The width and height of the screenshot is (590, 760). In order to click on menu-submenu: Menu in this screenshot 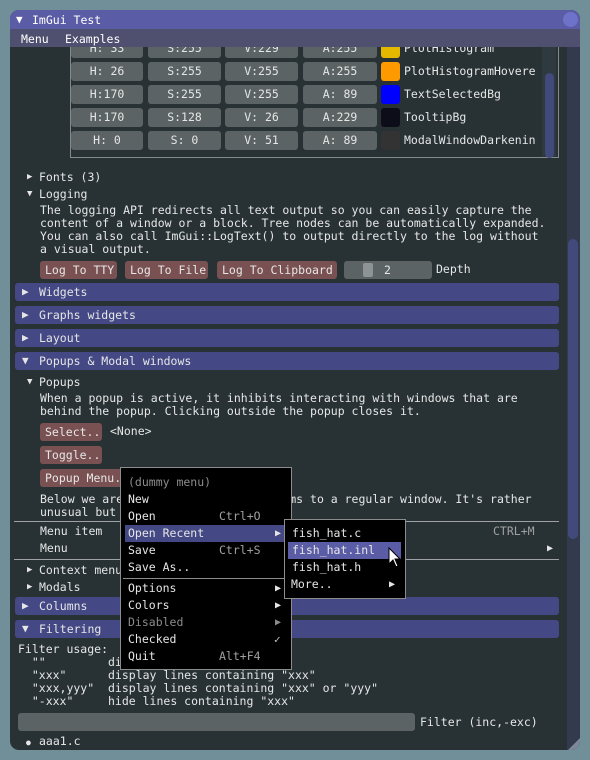, I will do `click(54, 548)`.